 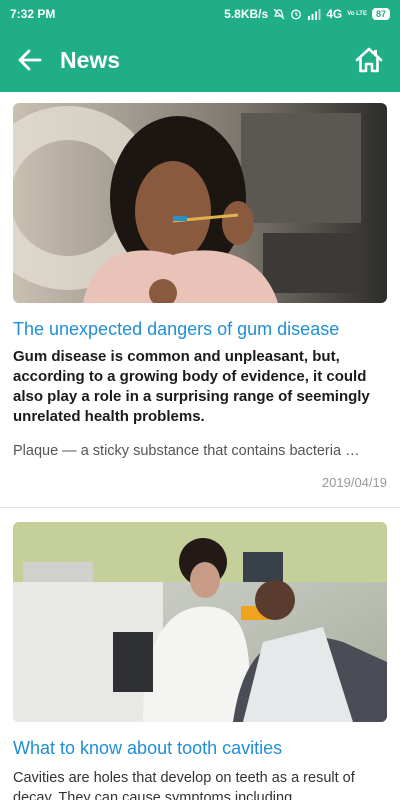 I want to click on status-icons: 5.8KB/s 4G Vo LTE 87, so click(x=307, y=14).